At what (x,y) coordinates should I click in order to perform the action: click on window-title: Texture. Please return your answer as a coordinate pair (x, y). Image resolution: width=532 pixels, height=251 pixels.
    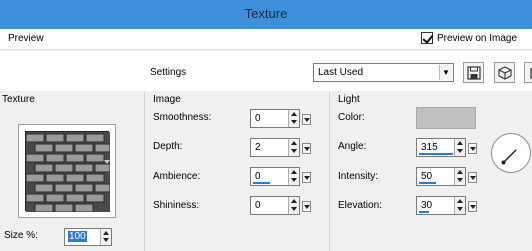
    Looking at the image, I should click on (266, 13).